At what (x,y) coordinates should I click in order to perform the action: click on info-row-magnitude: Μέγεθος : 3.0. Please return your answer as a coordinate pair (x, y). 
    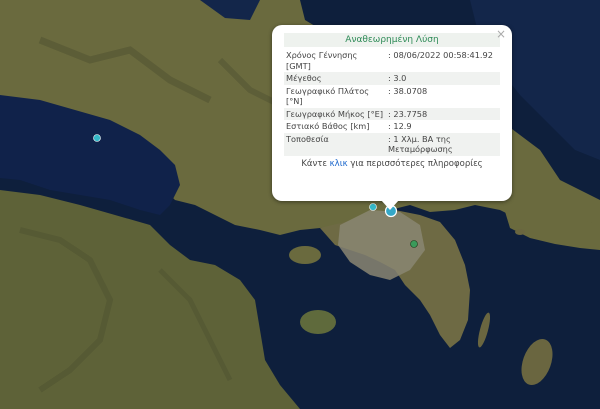
    Looking at the image, I should click on (392, 78).